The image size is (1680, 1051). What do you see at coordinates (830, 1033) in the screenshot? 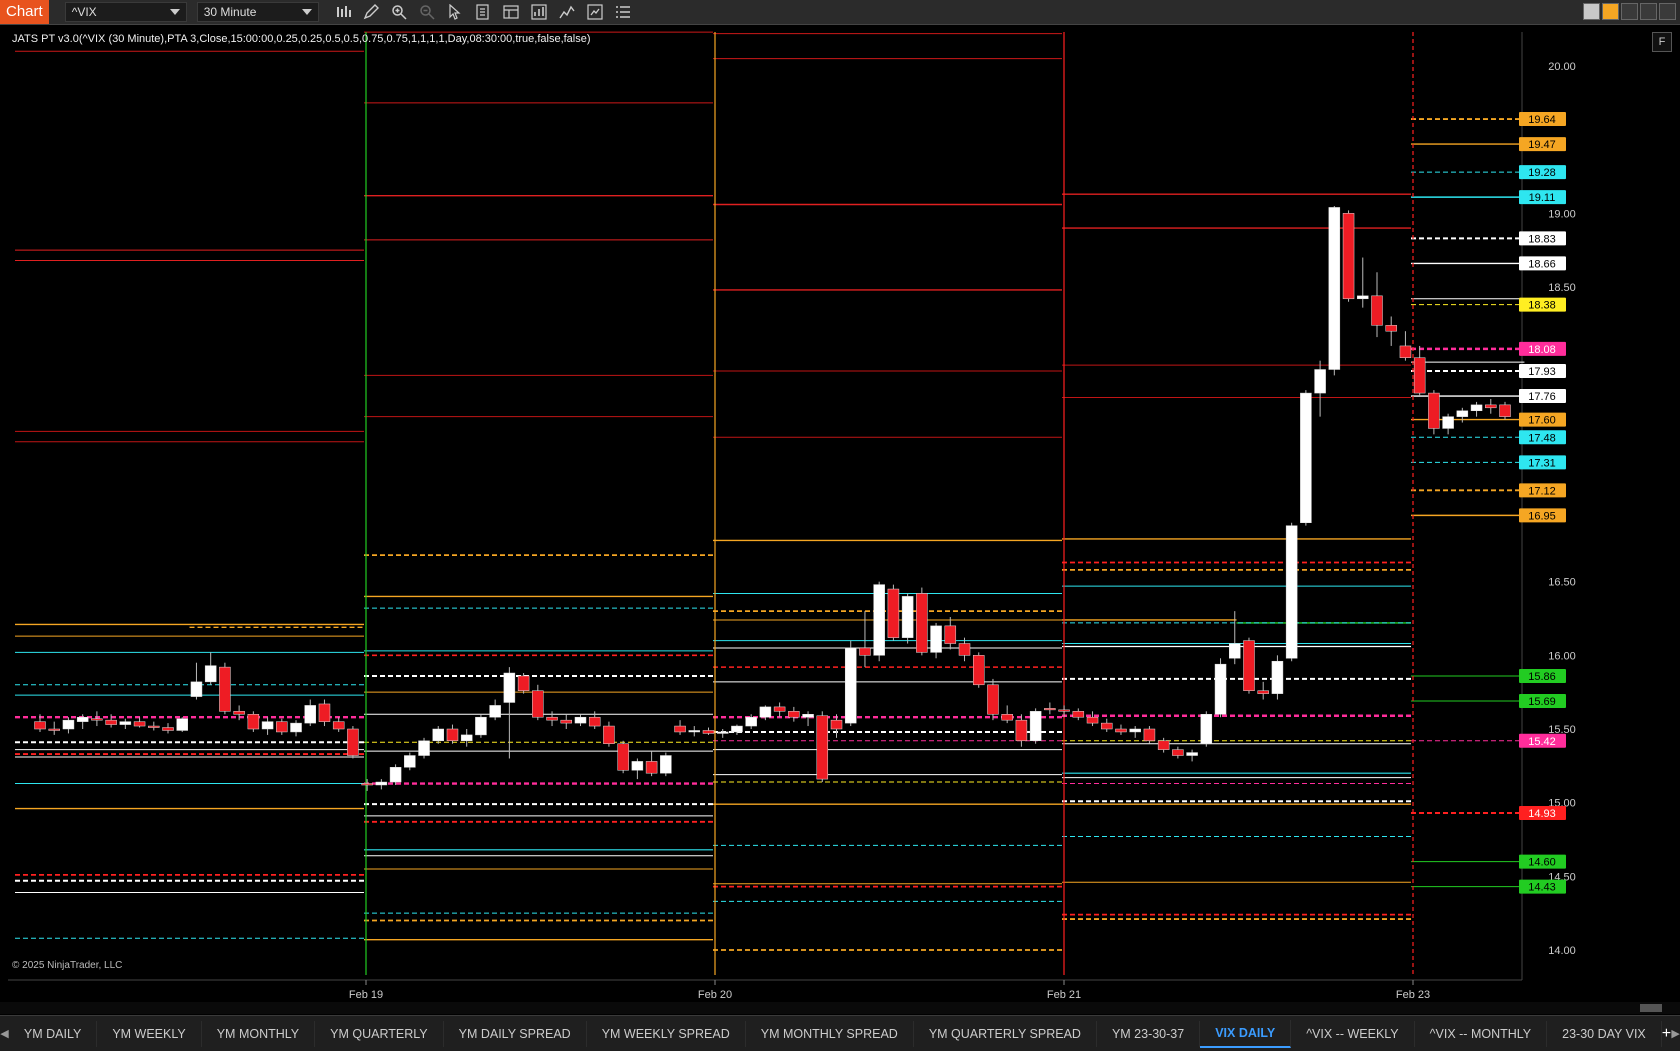
I see `tab-ym-monthly-spread: YM MONTHLY SPREAD` at bounding box center [830, 1033].